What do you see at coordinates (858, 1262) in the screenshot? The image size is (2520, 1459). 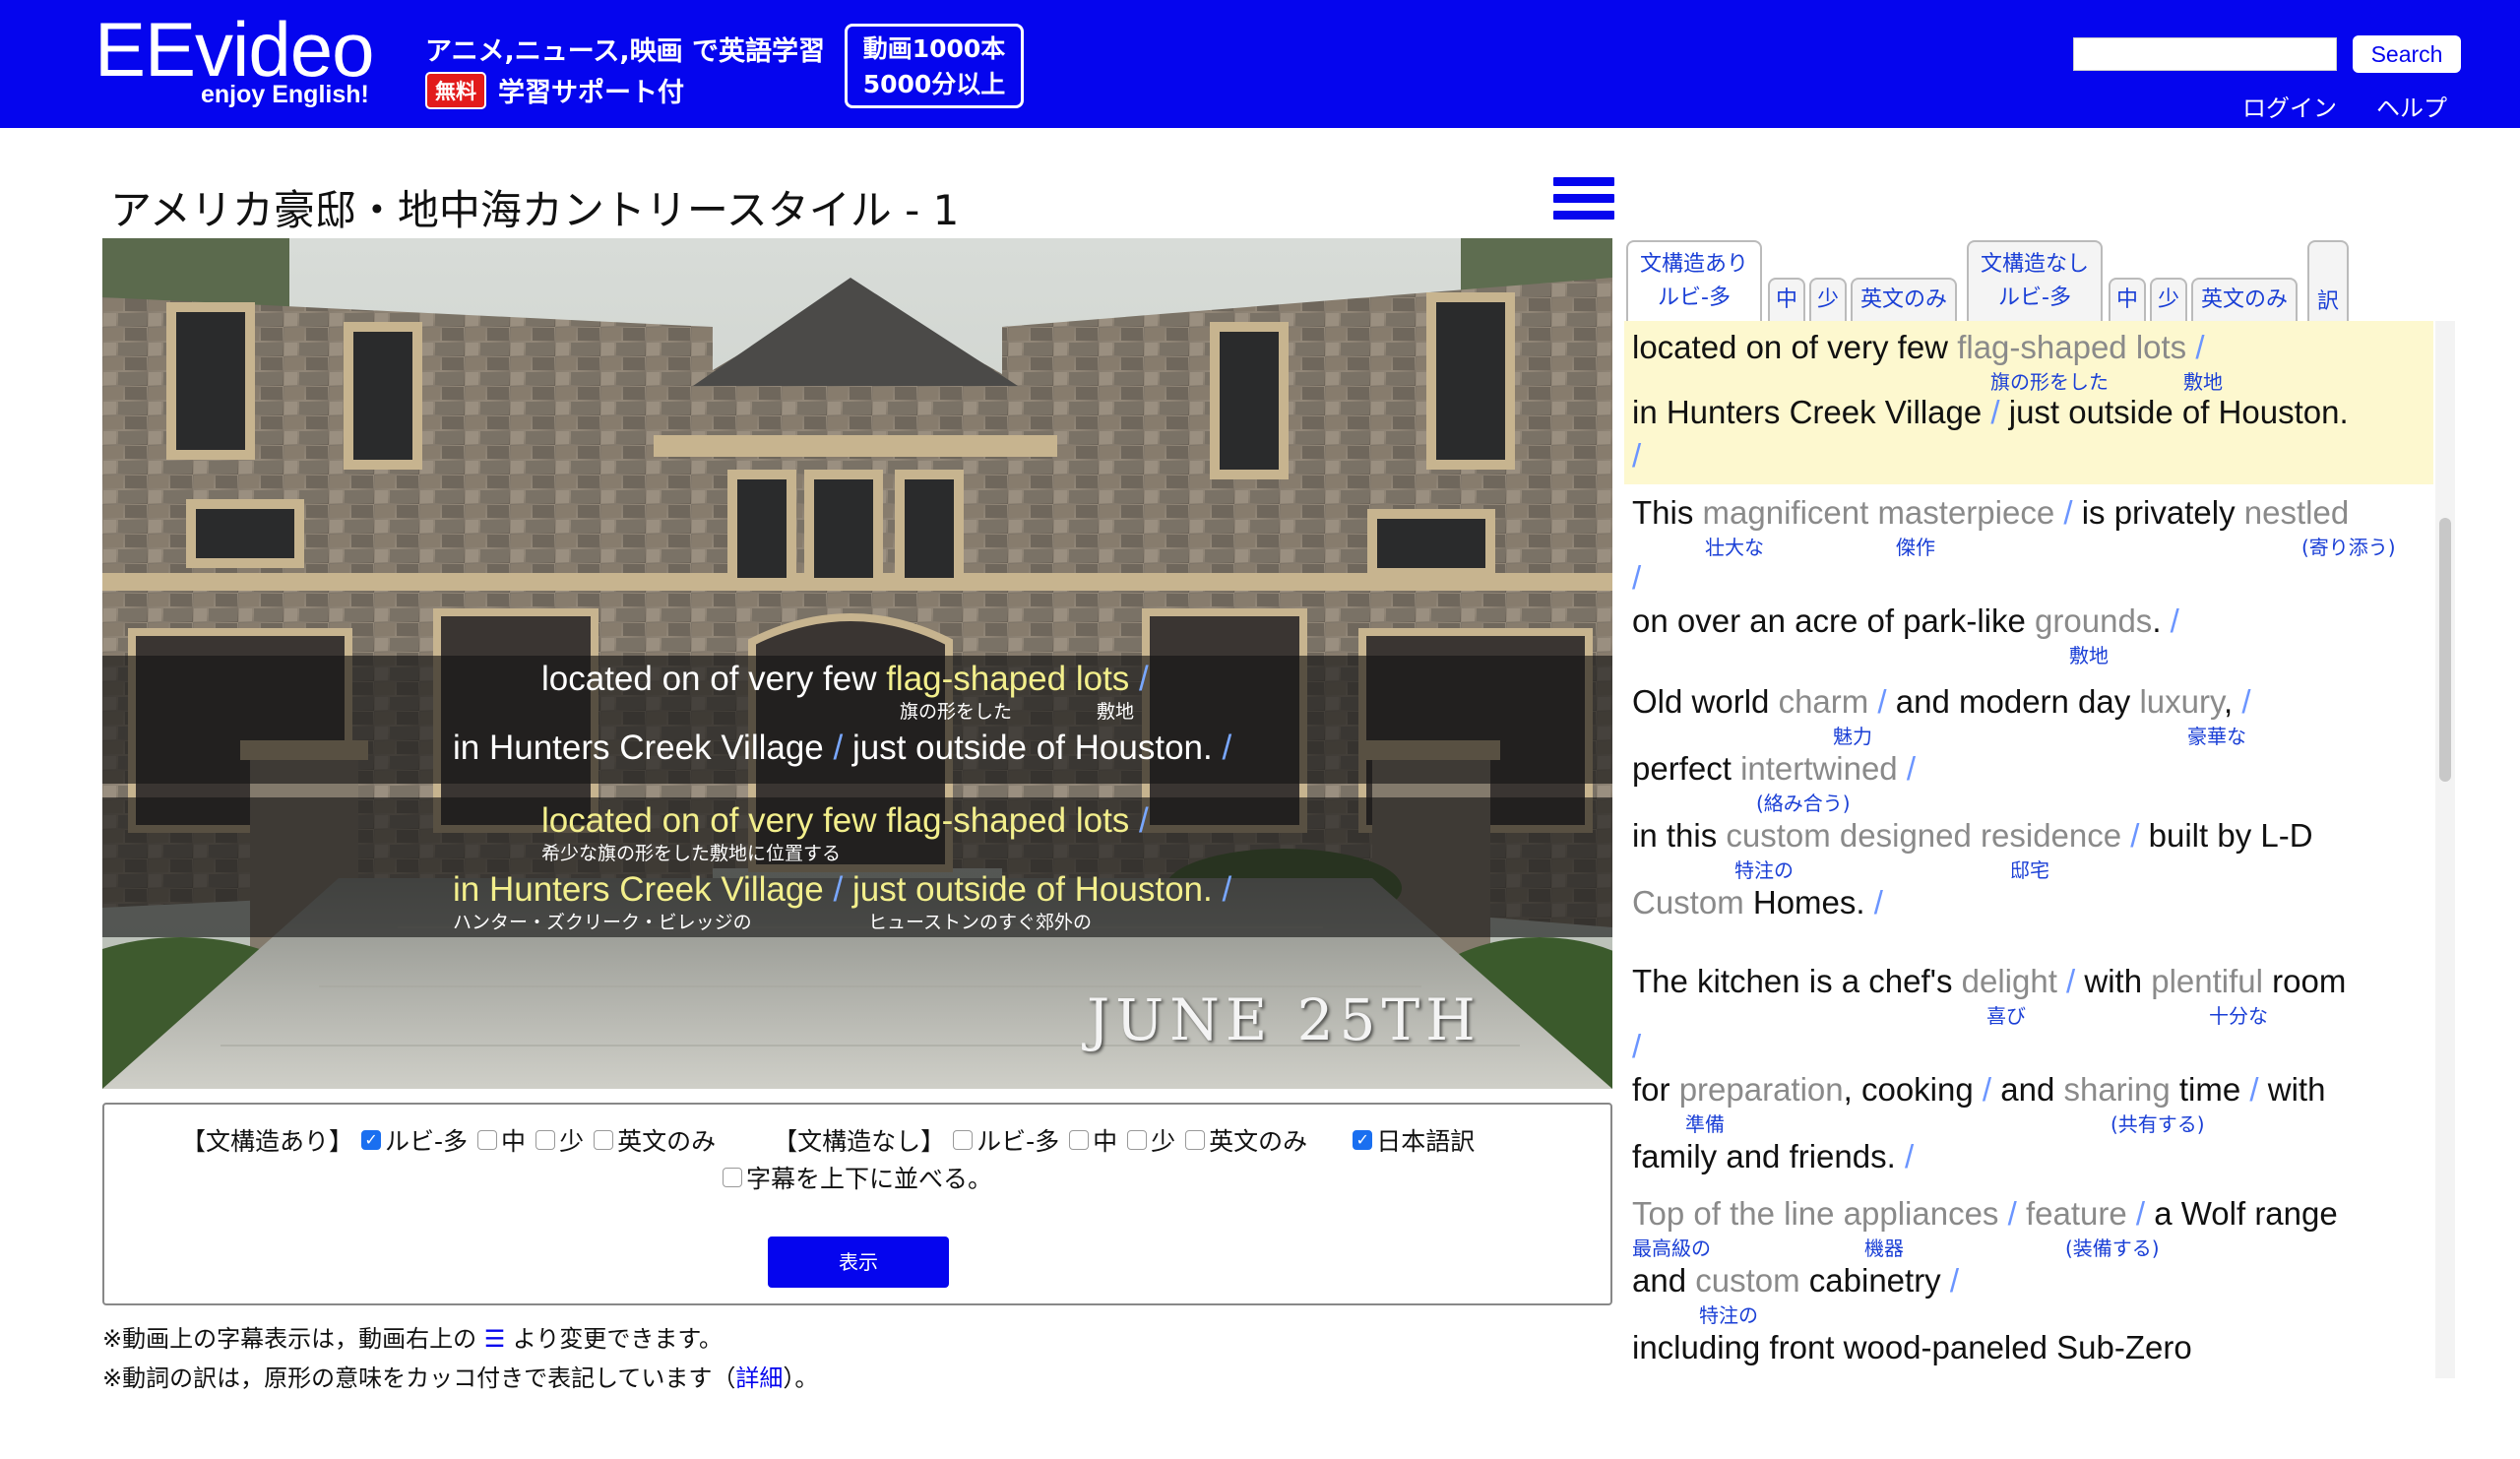 I see `show-button: 表示` at bounding box center [858, 1262].